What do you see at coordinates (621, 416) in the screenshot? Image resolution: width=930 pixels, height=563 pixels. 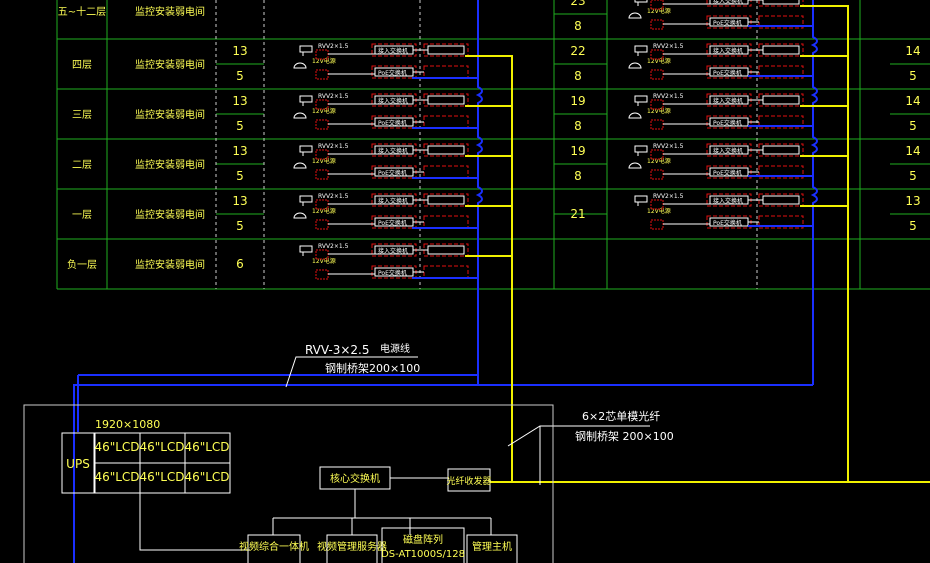 I see `fiber-spec-label: 6×2芯单模光纤` at bounding box center [621, 416].